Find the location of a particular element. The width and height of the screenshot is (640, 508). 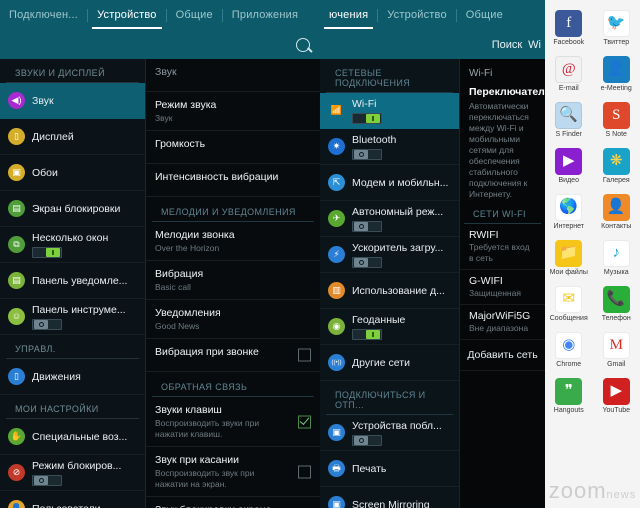

settings-item-lockscreen: ▤ Экран блокировки is located at coordinates (72, 209).